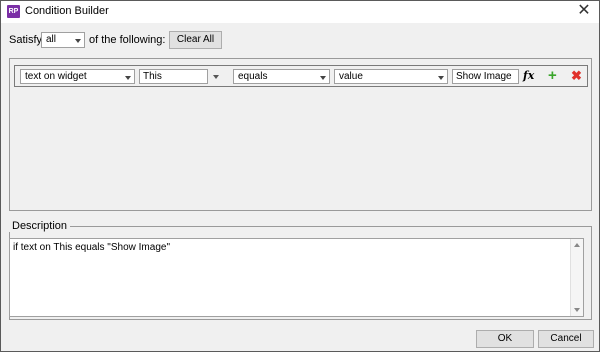 Image resolution: width=600 pixels, height=352 pixels. What do you see at coordinates (195, 40) in the screenshot?
I see `clear-all-button: Clear All` at bounding box center [195, 40].